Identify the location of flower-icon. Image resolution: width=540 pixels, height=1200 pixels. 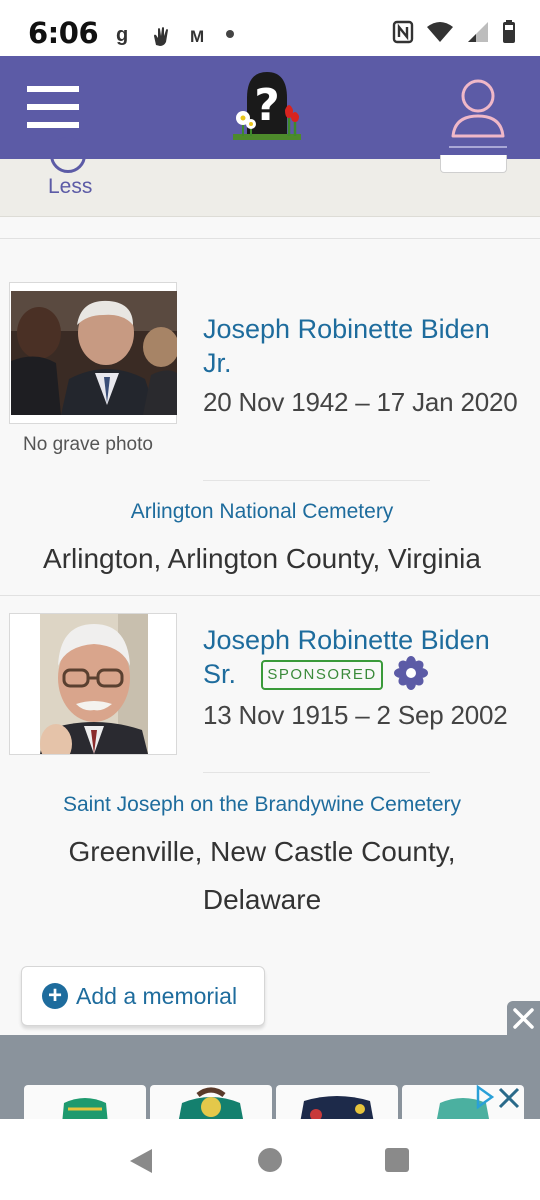
(411, 673).